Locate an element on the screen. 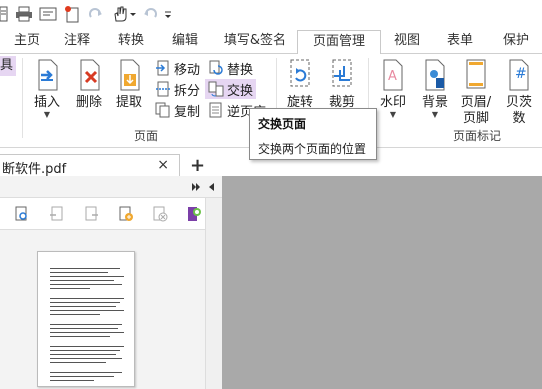 The image size is (542, 389). crop-page-icon is located at coordinates (342, 76).